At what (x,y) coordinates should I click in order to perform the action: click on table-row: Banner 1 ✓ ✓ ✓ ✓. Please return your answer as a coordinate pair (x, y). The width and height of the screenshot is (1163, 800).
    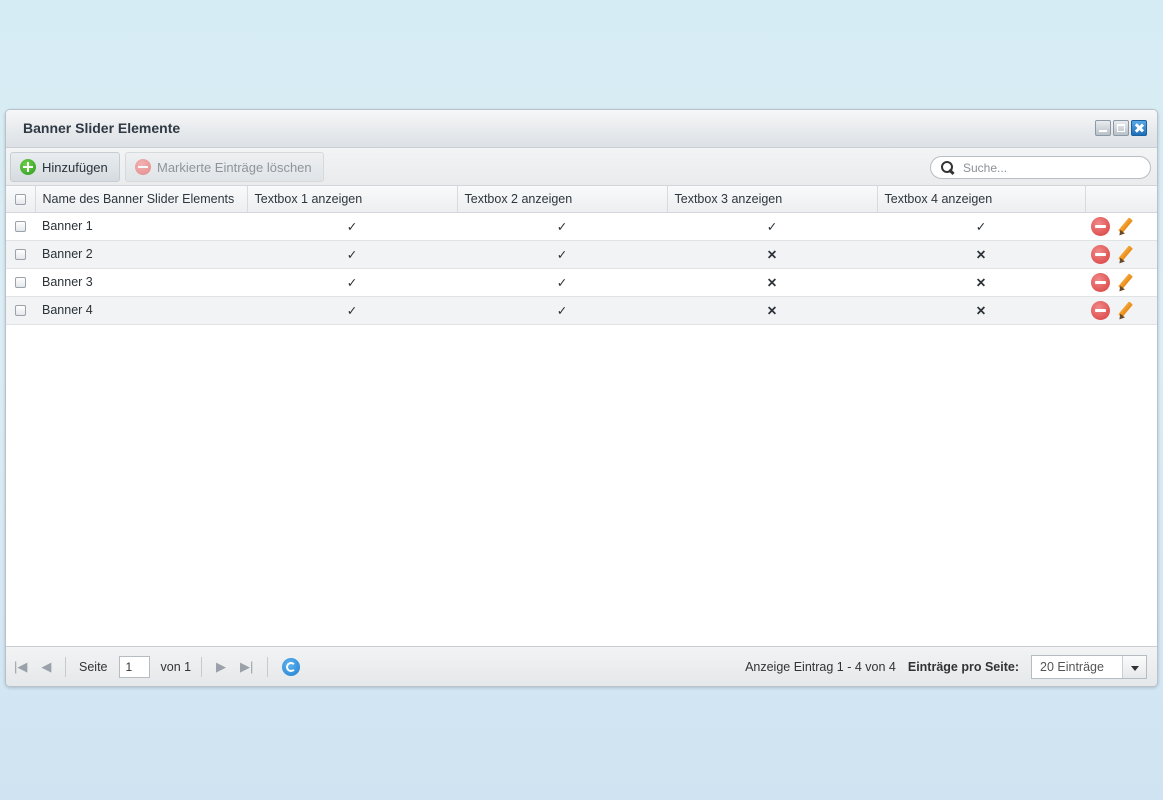
    Looking at the image, I should click on (581, 226).